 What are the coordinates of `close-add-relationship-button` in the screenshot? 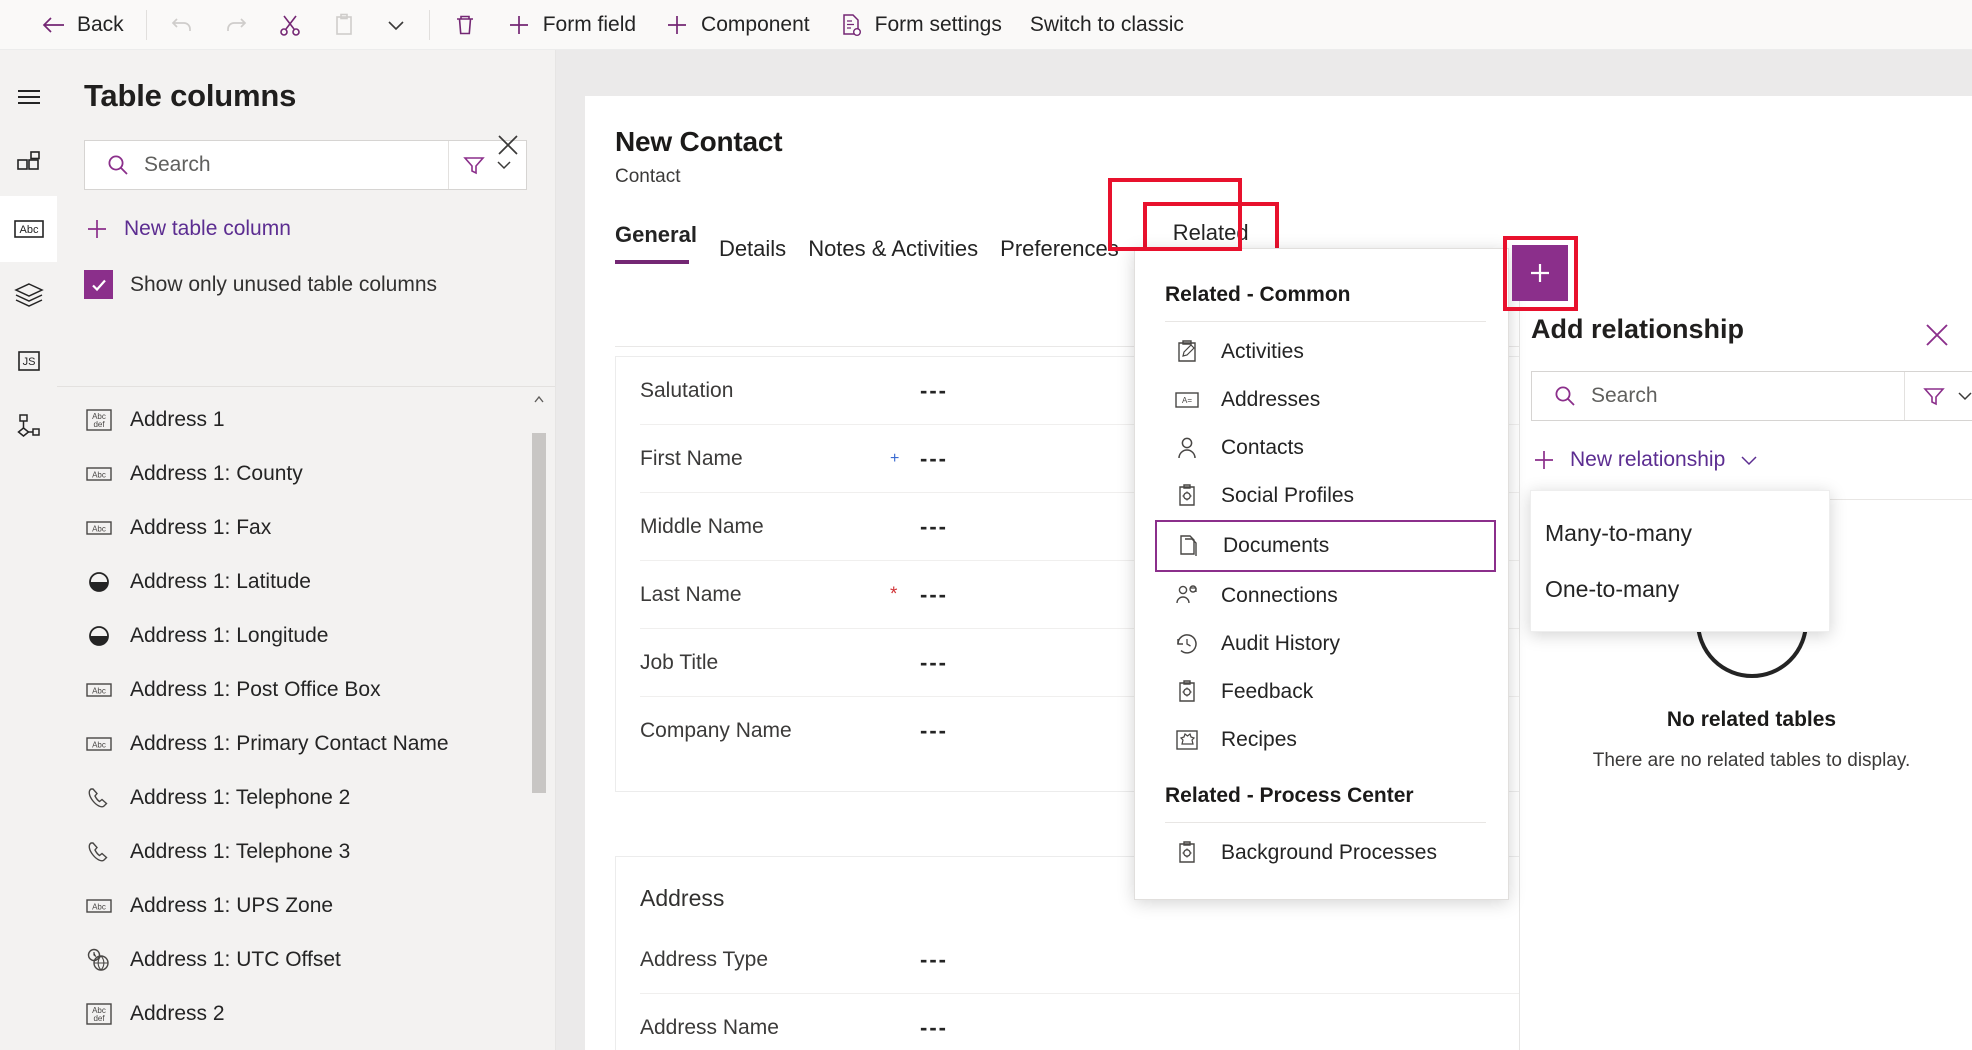 It's located at (1937, 335).